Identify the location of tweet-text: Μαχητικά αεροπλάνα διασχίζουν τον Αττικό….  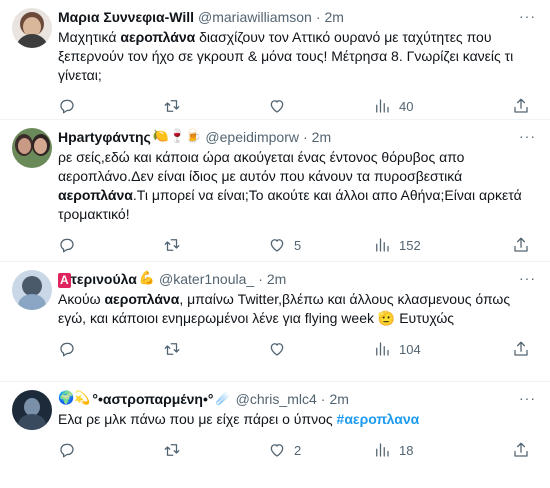
(286, 56).